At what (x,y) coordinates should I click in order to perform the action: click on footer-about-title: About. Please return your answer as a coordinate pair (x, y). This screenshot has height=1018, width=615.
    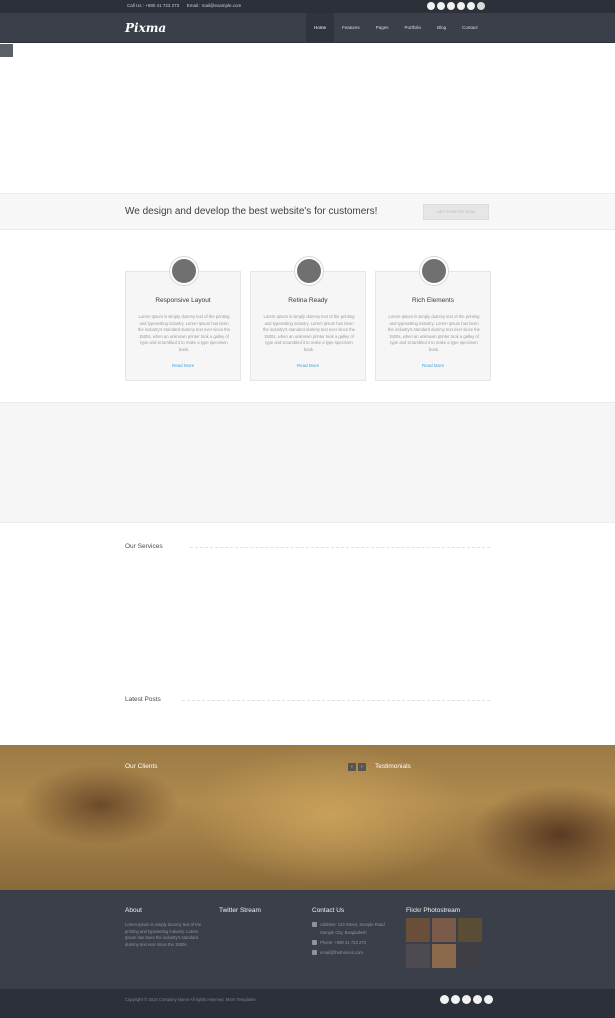
    Looking at the image, I should click on (133, 910).